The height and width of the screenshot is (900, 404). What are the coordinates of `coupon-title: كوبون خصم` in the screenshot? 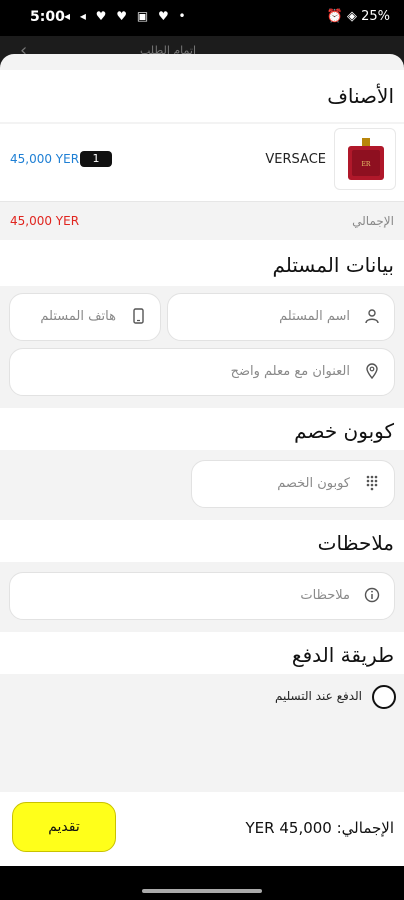 It's located at (344, 431).